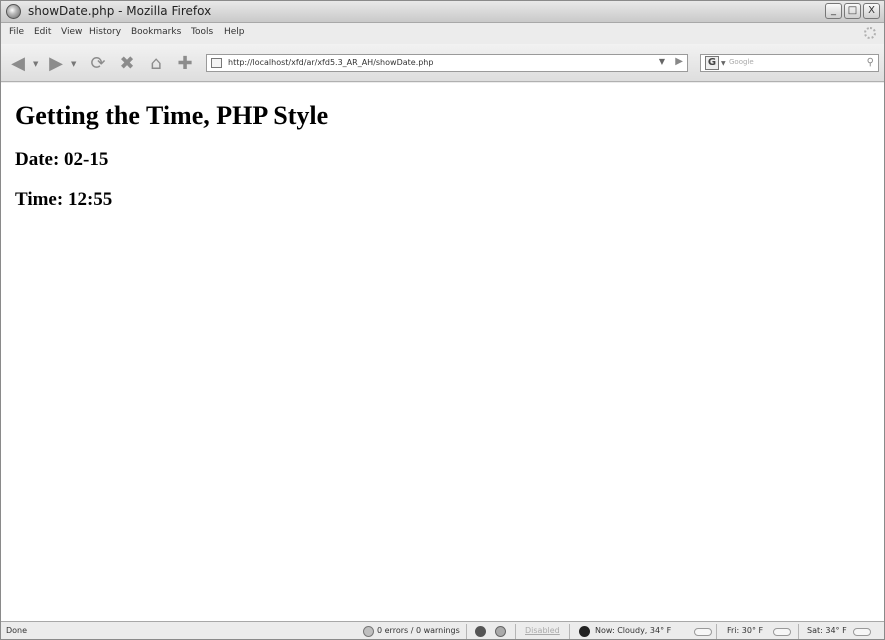 This screenshot has height=640, width=885. I want to click on title-bar: showDate.php - Mozilla Firefox _ □ X, so click(442, 12).